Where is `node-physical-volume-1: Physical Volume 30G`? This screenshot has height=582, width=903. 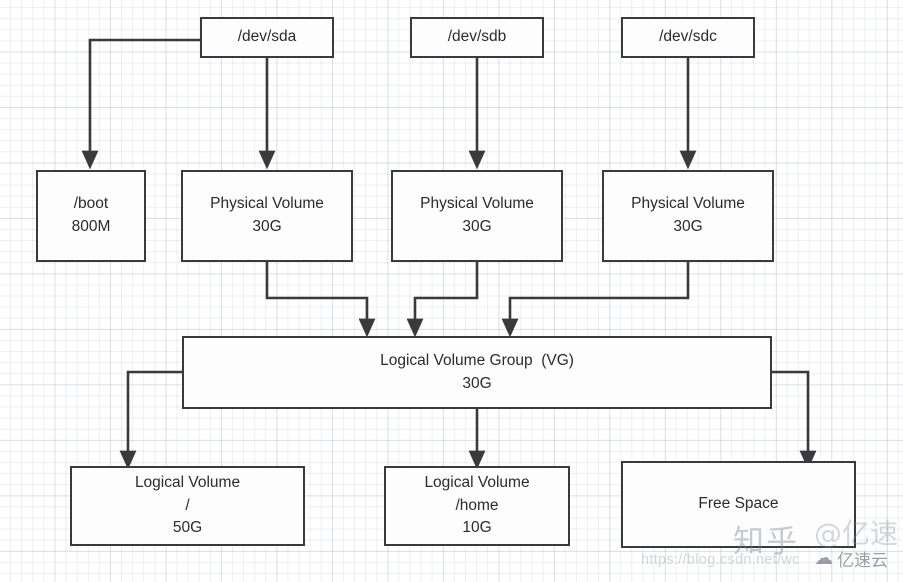 node-physical-volume-1: Physical Volume 30G is located at coordinates (267, 216).